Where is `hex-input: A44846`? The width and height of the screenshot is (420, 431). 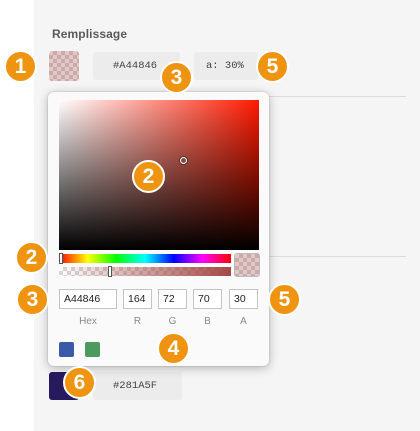
hex-input: A44846 is located at coordinates (88, 299).